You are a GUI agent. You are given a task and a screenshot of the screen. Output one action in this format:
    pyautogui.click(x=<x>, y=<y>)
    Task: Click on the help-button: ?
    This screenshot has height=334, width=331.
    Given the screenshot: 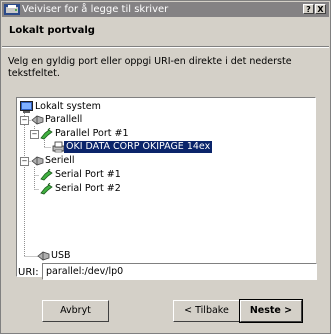 What is the action you would take?
    pyautogui.click(x=308, y=9)
    